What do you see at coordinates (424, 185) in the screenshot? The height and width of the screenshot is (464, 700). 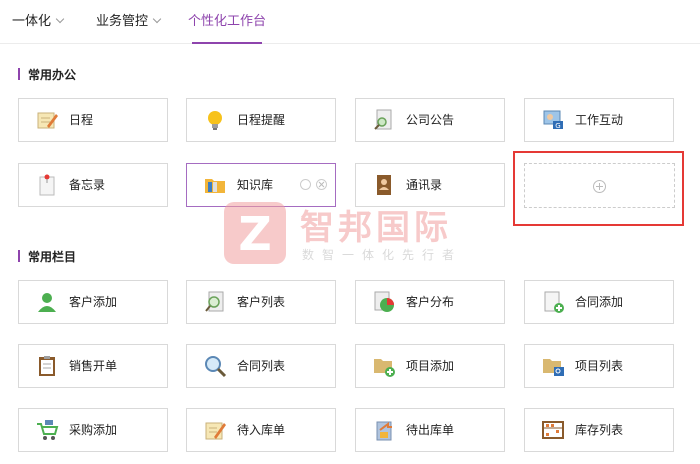 I see `tile-label: 通讯录` at bounding box center [424, 185].